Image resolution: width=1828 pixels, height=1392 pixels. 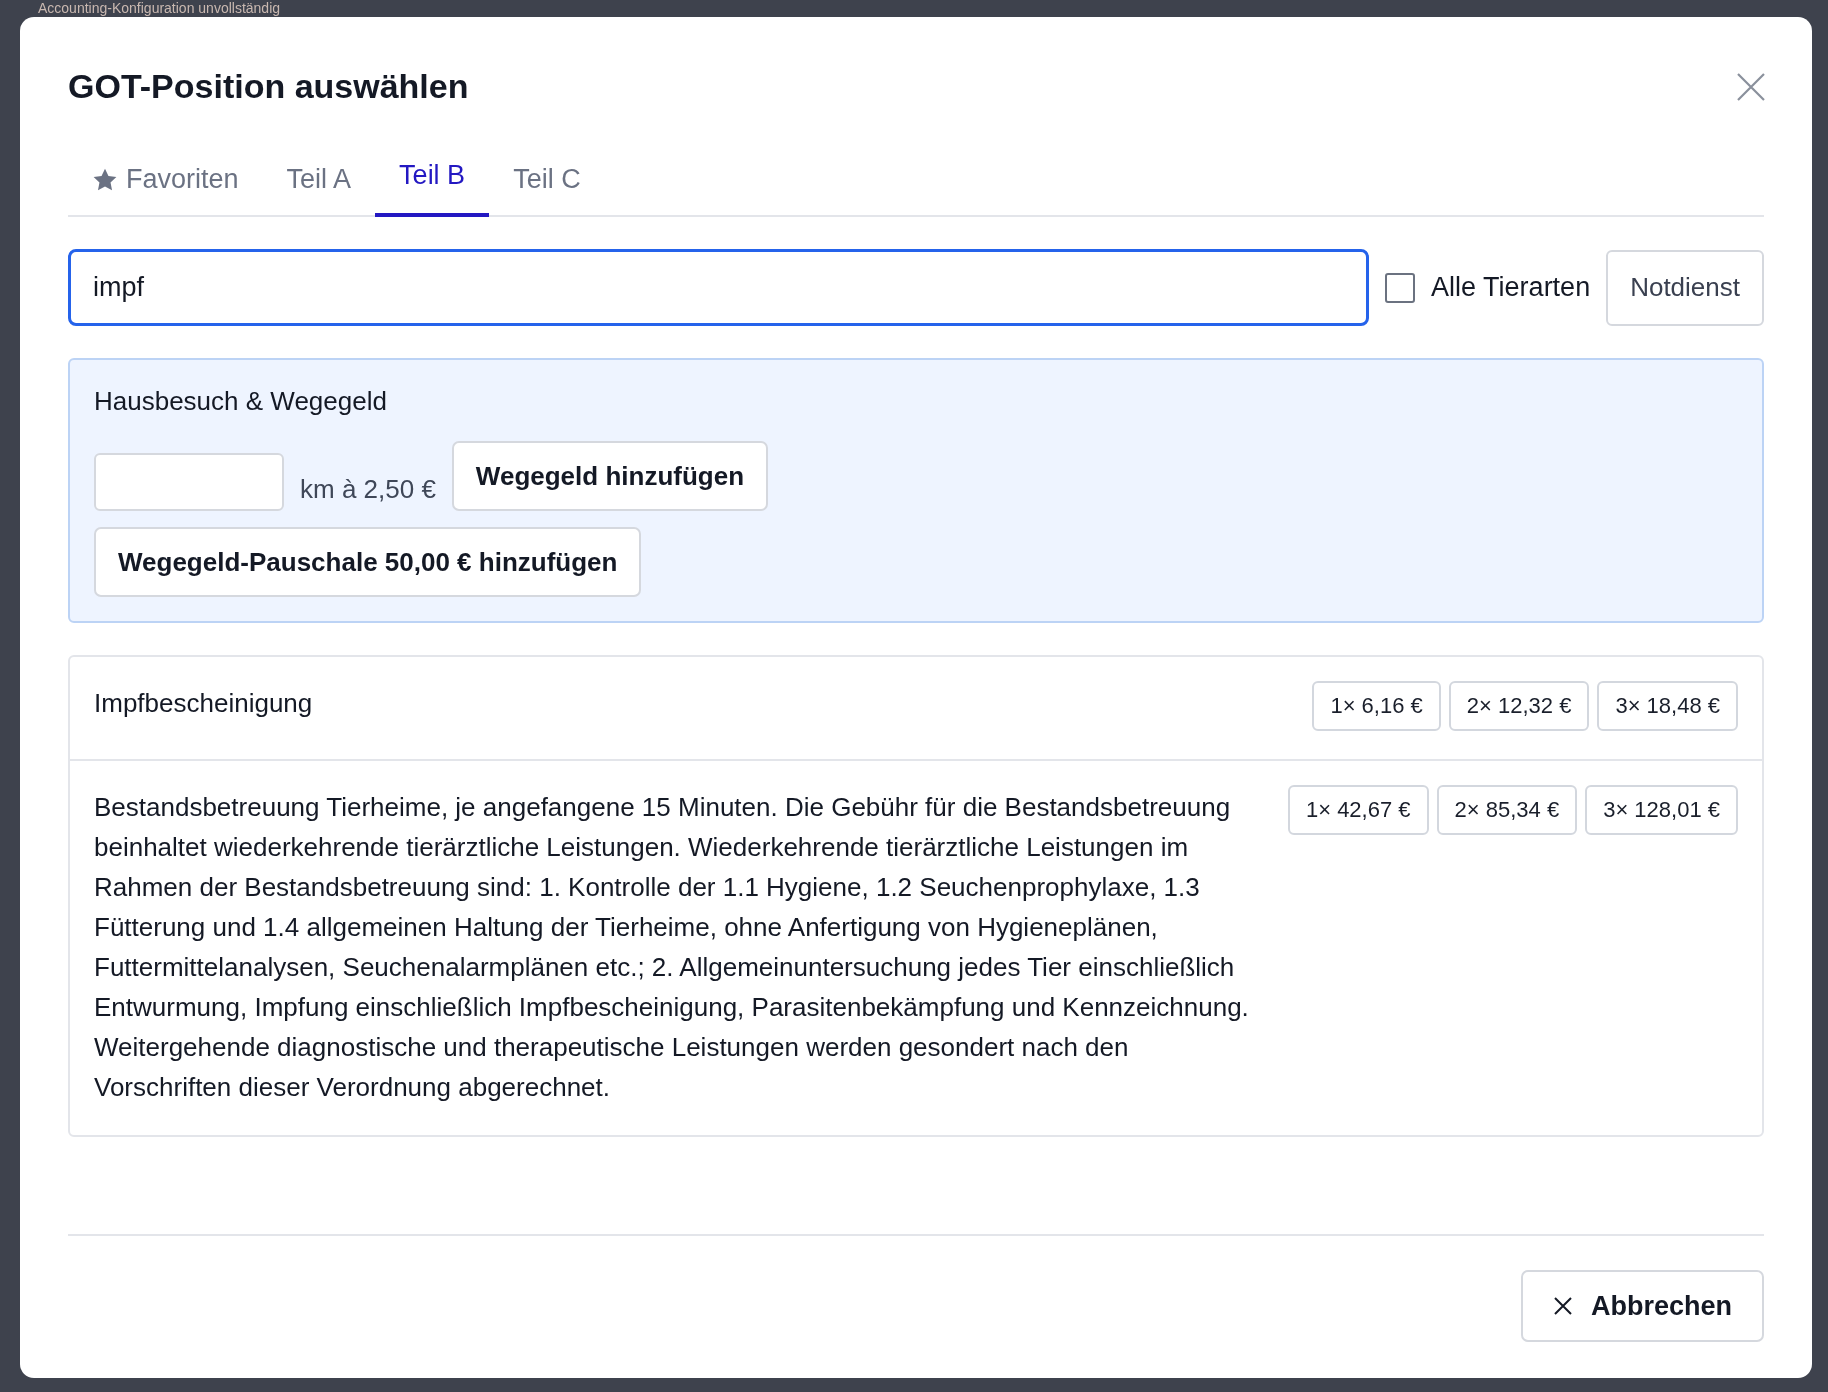 What do you see at coordinates (1661, 810) in the screenshot?
I see `price-button: 3× 128,01 €` at bounding box center [1661, 810].